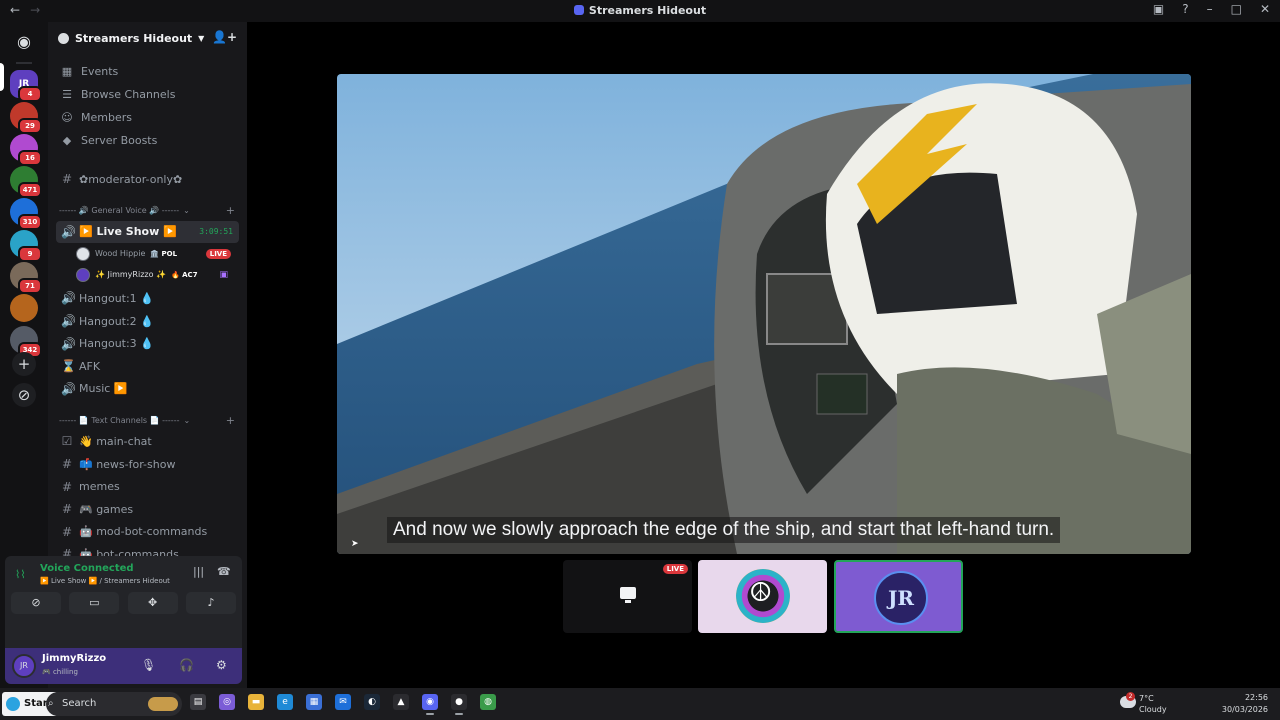 Image resolution: width=1280 pixels, height=720 pixels. I want to click on edge-icon: e, so click(285, 702).